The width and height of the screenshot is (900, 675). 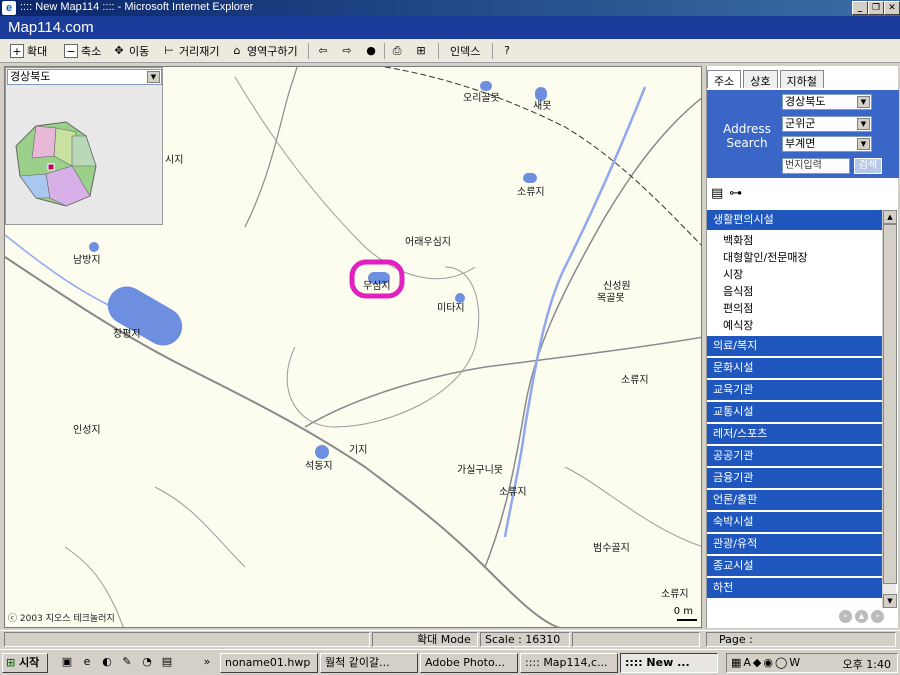 What do you see at coordinates (795, 588) in the screenshot?
I see `category-item: 하천` at bounding box center [795, 588].